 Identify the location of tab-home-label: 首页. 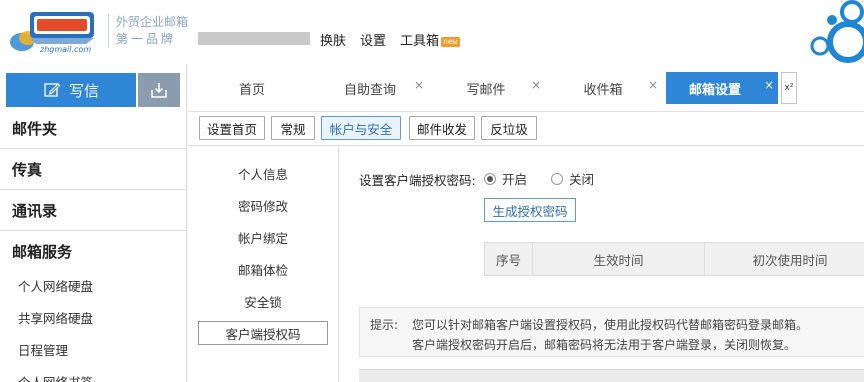
(251, 90).